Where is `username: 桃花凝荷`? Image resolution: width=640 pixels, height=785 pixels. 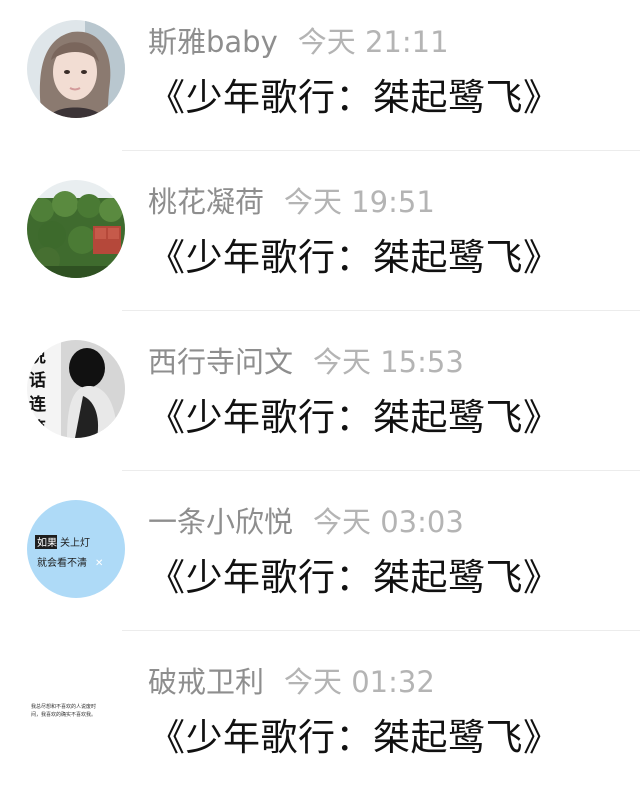 username: 桃花凝荷 is located at coordinates (206, 202).